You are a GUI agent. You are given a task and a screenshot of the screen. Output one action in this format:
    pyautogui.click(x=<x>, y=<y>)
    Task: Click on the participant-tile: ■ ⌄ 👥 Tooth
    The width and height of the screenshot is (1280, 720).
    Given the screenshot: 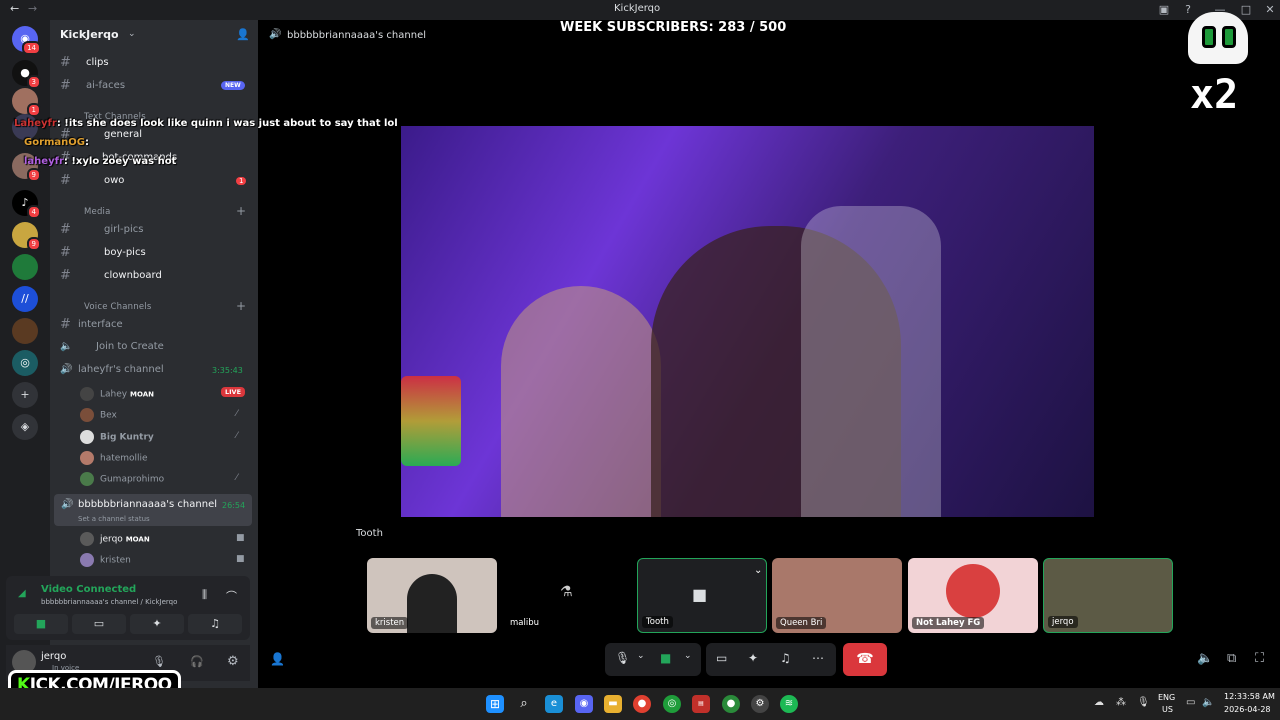 What is the action you would take?
    pyautogui.click(x=702, y=595)
    